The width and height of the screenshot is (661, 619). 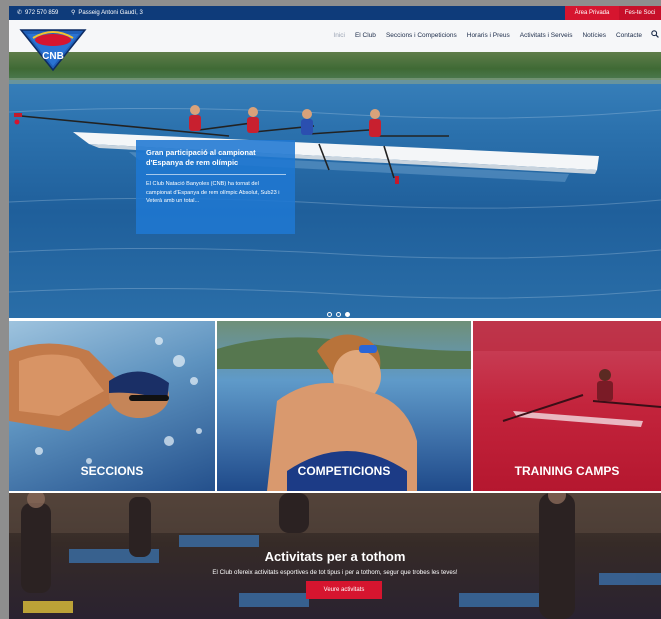 What do you see at coordinates (421, 35) in the screenshot?
I see `nav-item-seccions: Seccions i Competicions` at bounding box center [421, 35].